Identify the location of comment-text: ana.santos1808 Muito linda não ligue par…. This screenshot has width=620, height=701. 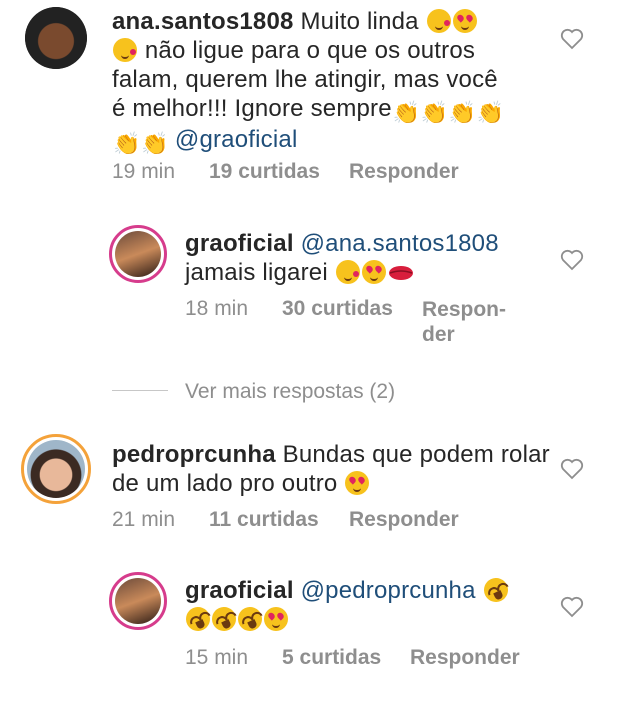
(308, 82).